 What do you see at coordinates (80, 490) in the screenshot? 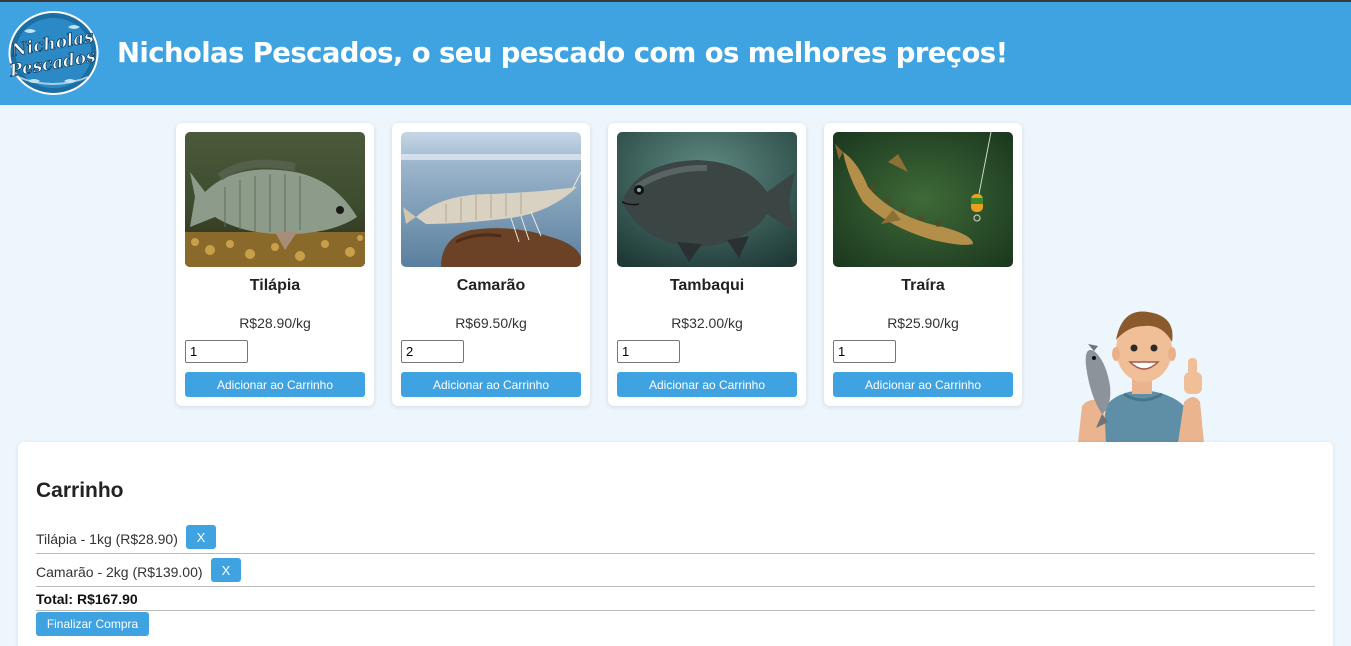
I see `cart-title: Carrinho` at bounding box center [80, 490].